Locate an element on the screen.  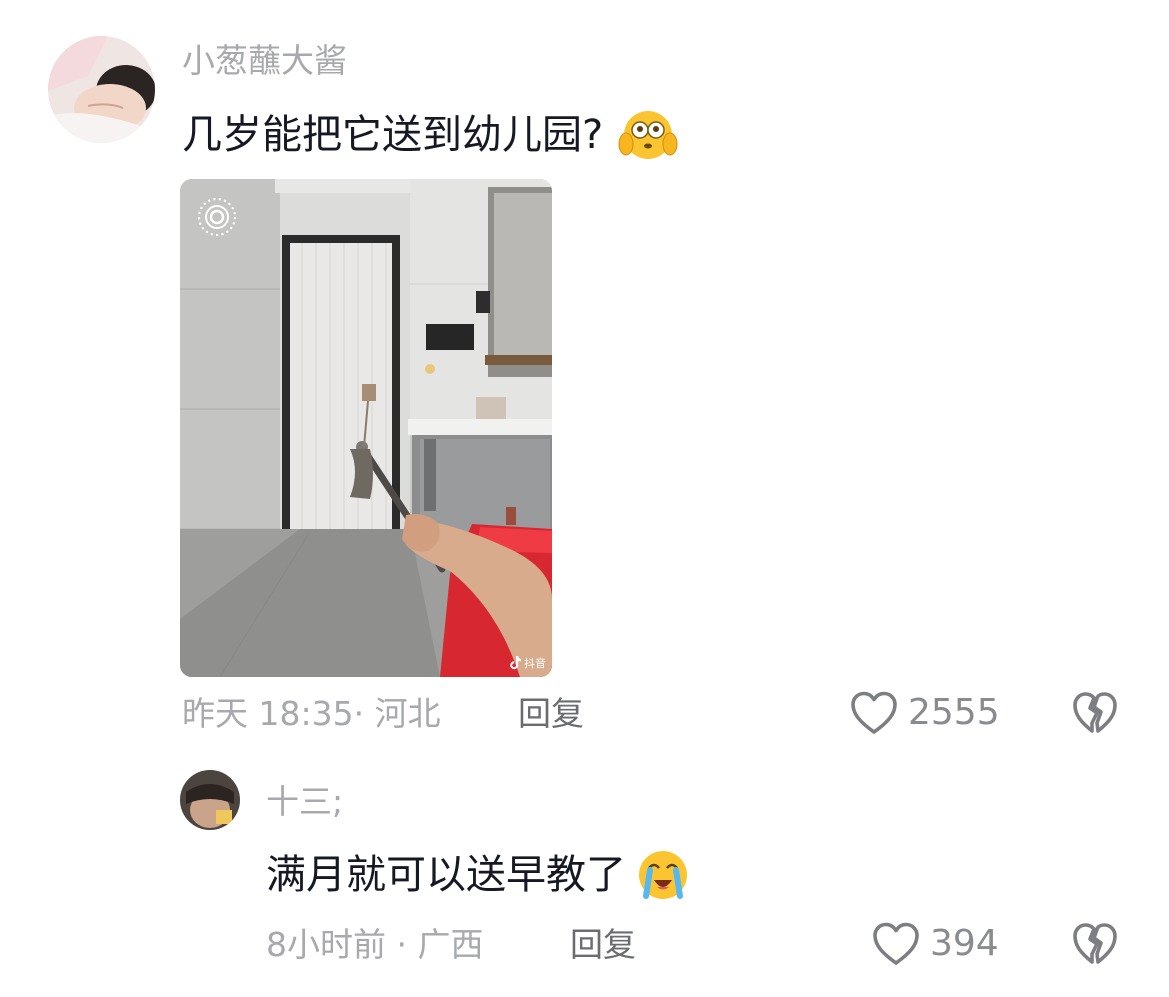
username: 小葱蘸大酱 is located at coordinates (264, 60).